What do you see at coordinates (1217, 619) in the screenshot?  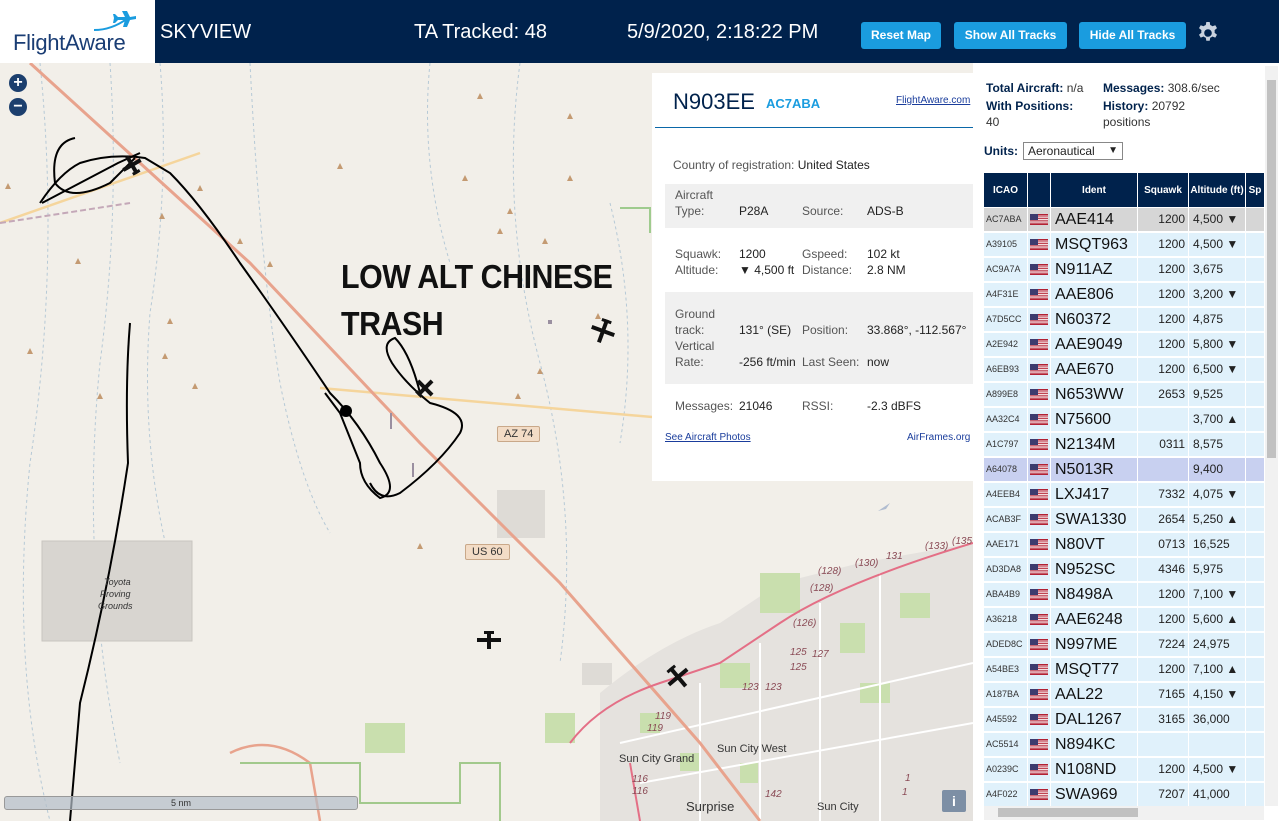 I see `row-altitude: 5,600 ▲` at bounding box center [1217, 619].